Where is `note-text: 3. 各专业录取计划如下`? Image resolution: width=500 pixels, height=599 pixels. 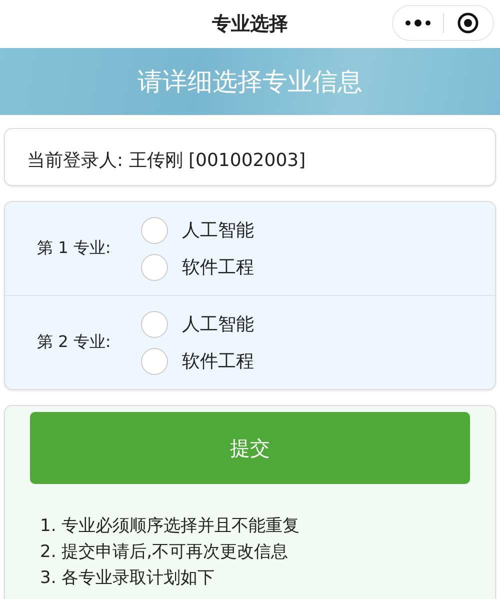
note-text: 3. 各专业录取计划如下 is located at coordinates (128, 578).